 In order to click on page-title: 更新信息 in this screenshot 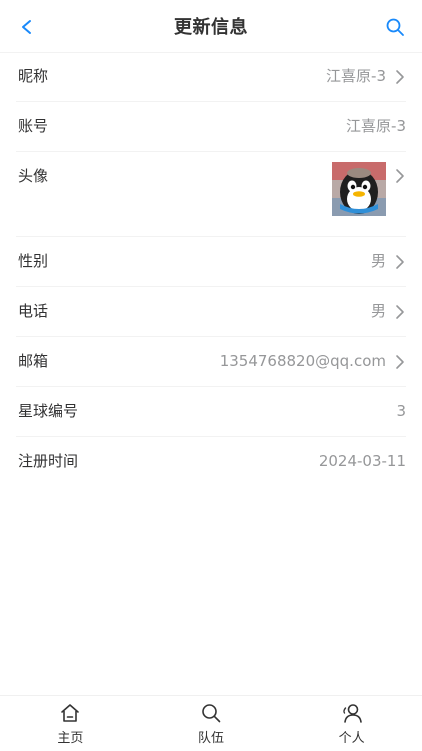, I will do `click(211, 27)`.